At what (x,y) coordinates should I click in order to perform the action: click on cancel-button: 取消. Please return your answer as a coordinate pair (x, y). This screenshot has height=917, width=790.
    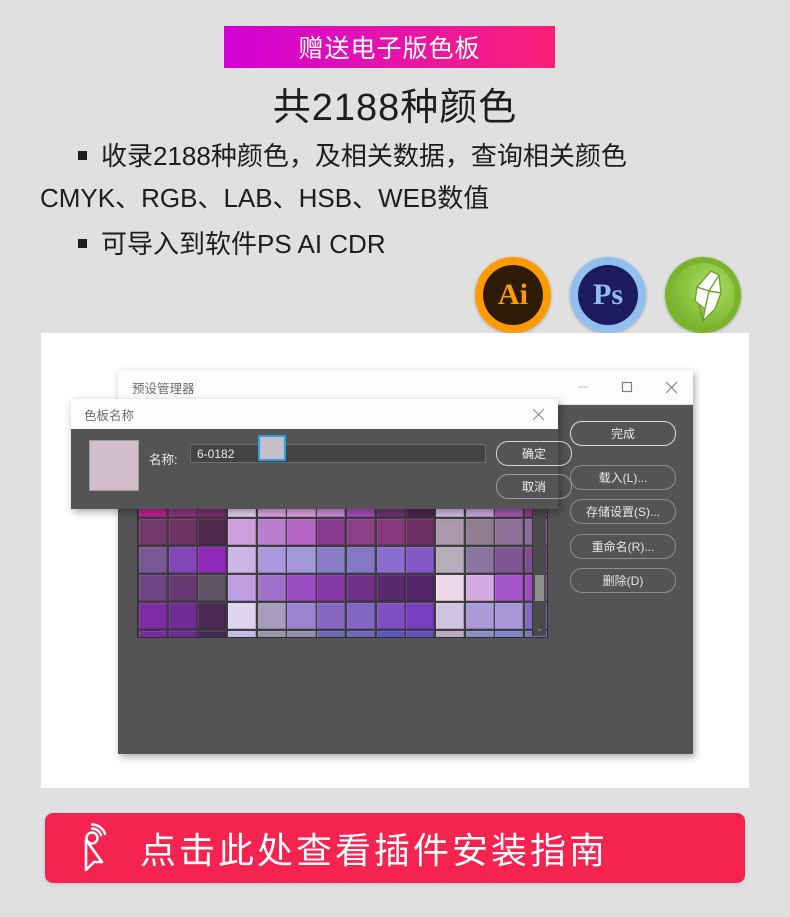
    Looking at the image, I should click on (534, 486).